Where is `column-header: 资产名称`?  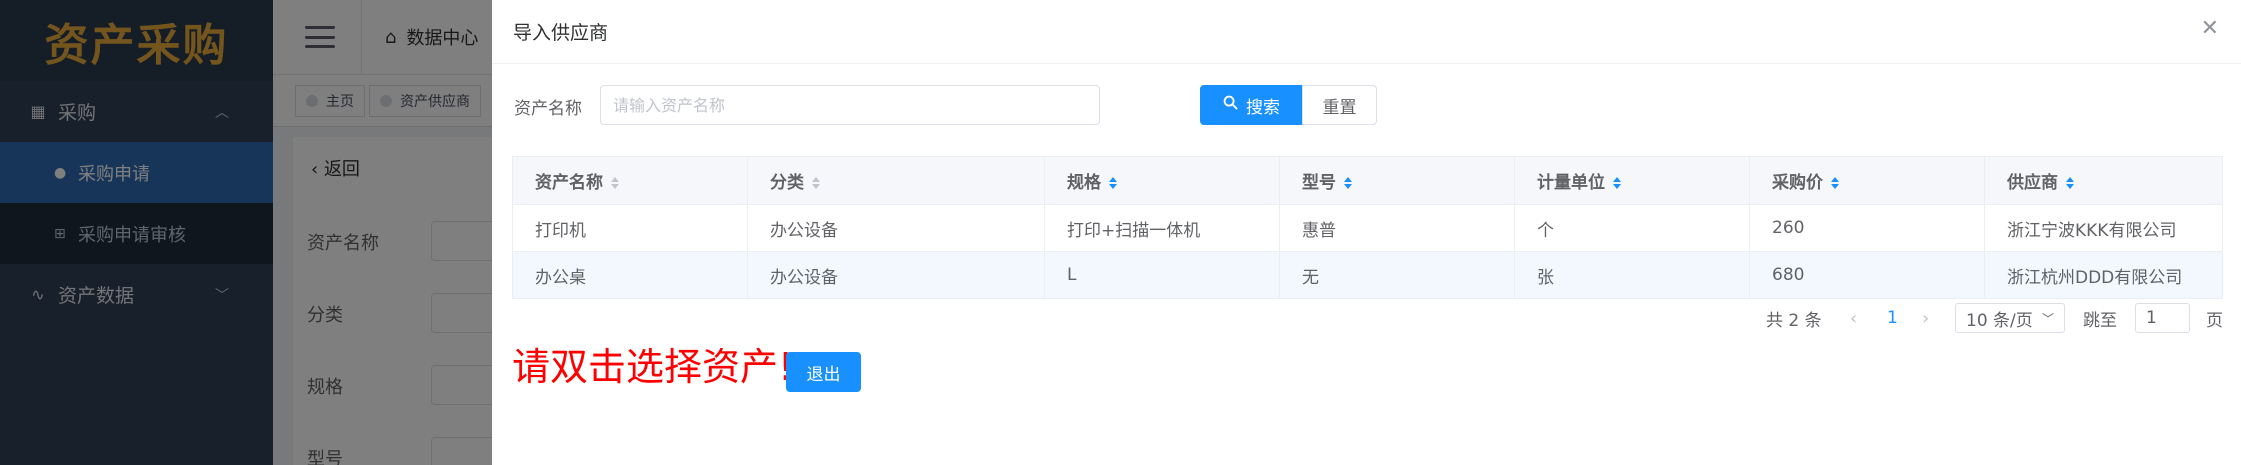
column-header: 资产名称 is located at coordinates (630, 180).